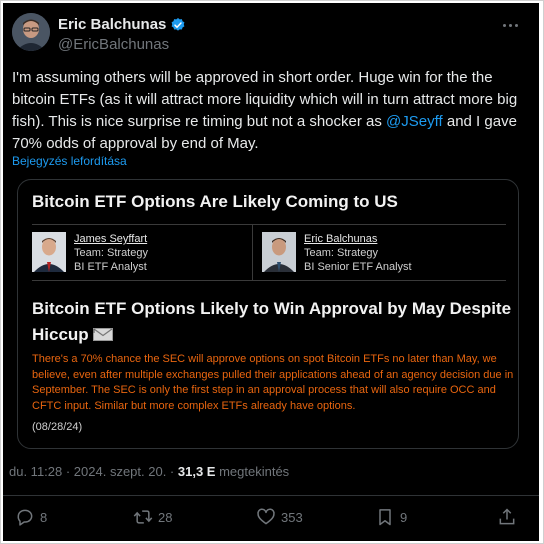  I want to click on action-bar: 8 28 353 9, so click(271, 519).